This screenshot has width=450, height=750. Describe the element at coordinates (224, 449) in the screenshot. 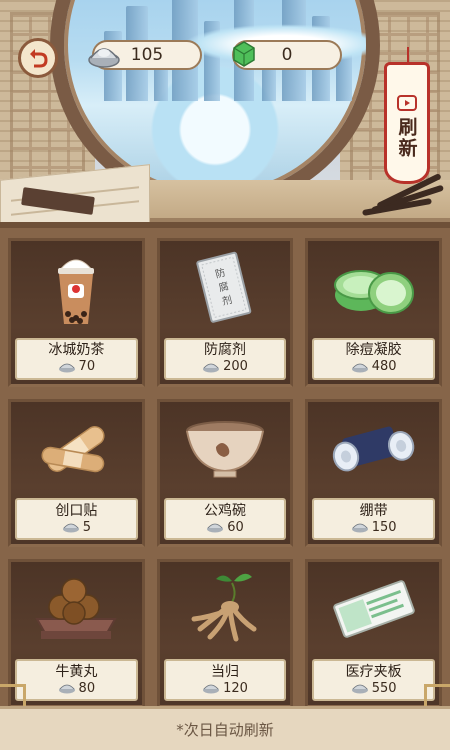

I see `rooster-bowl-icon` at that location.